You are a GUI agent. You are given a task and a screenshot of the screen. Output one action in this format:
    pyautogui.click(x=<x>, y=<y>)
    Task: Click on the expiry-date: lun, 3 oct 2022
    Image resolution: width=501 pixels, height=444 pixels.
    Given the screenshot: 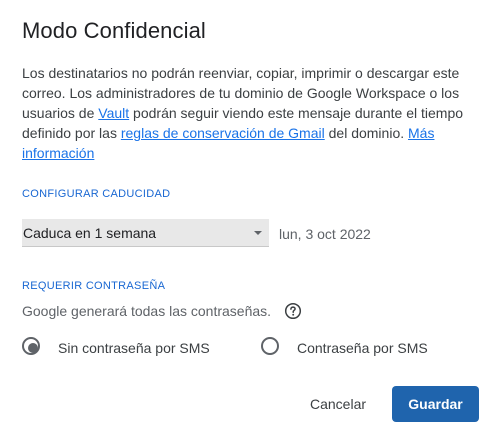 What is the action you would take?
    pyautogui.click(x=325, y=234)
    